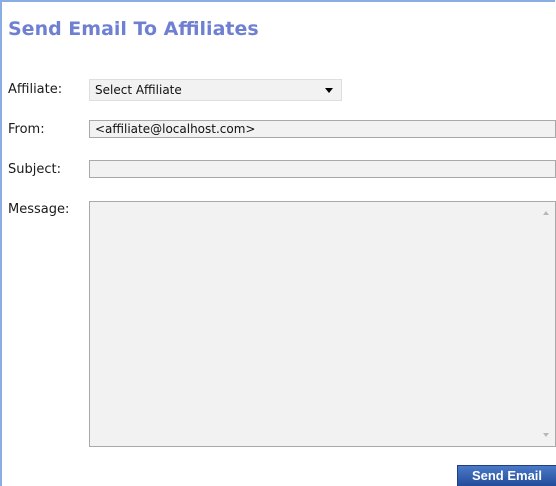  I want to click on message-label: Message:, so click(39, 209).